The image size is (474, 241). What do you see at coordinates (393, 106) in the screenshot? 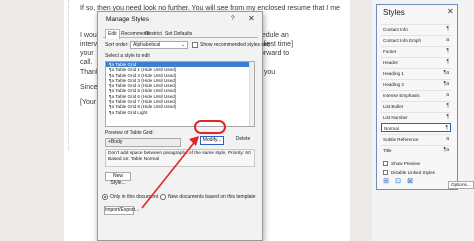
I see `style-item-label: List Bullet` at bounding box center [393, 106].